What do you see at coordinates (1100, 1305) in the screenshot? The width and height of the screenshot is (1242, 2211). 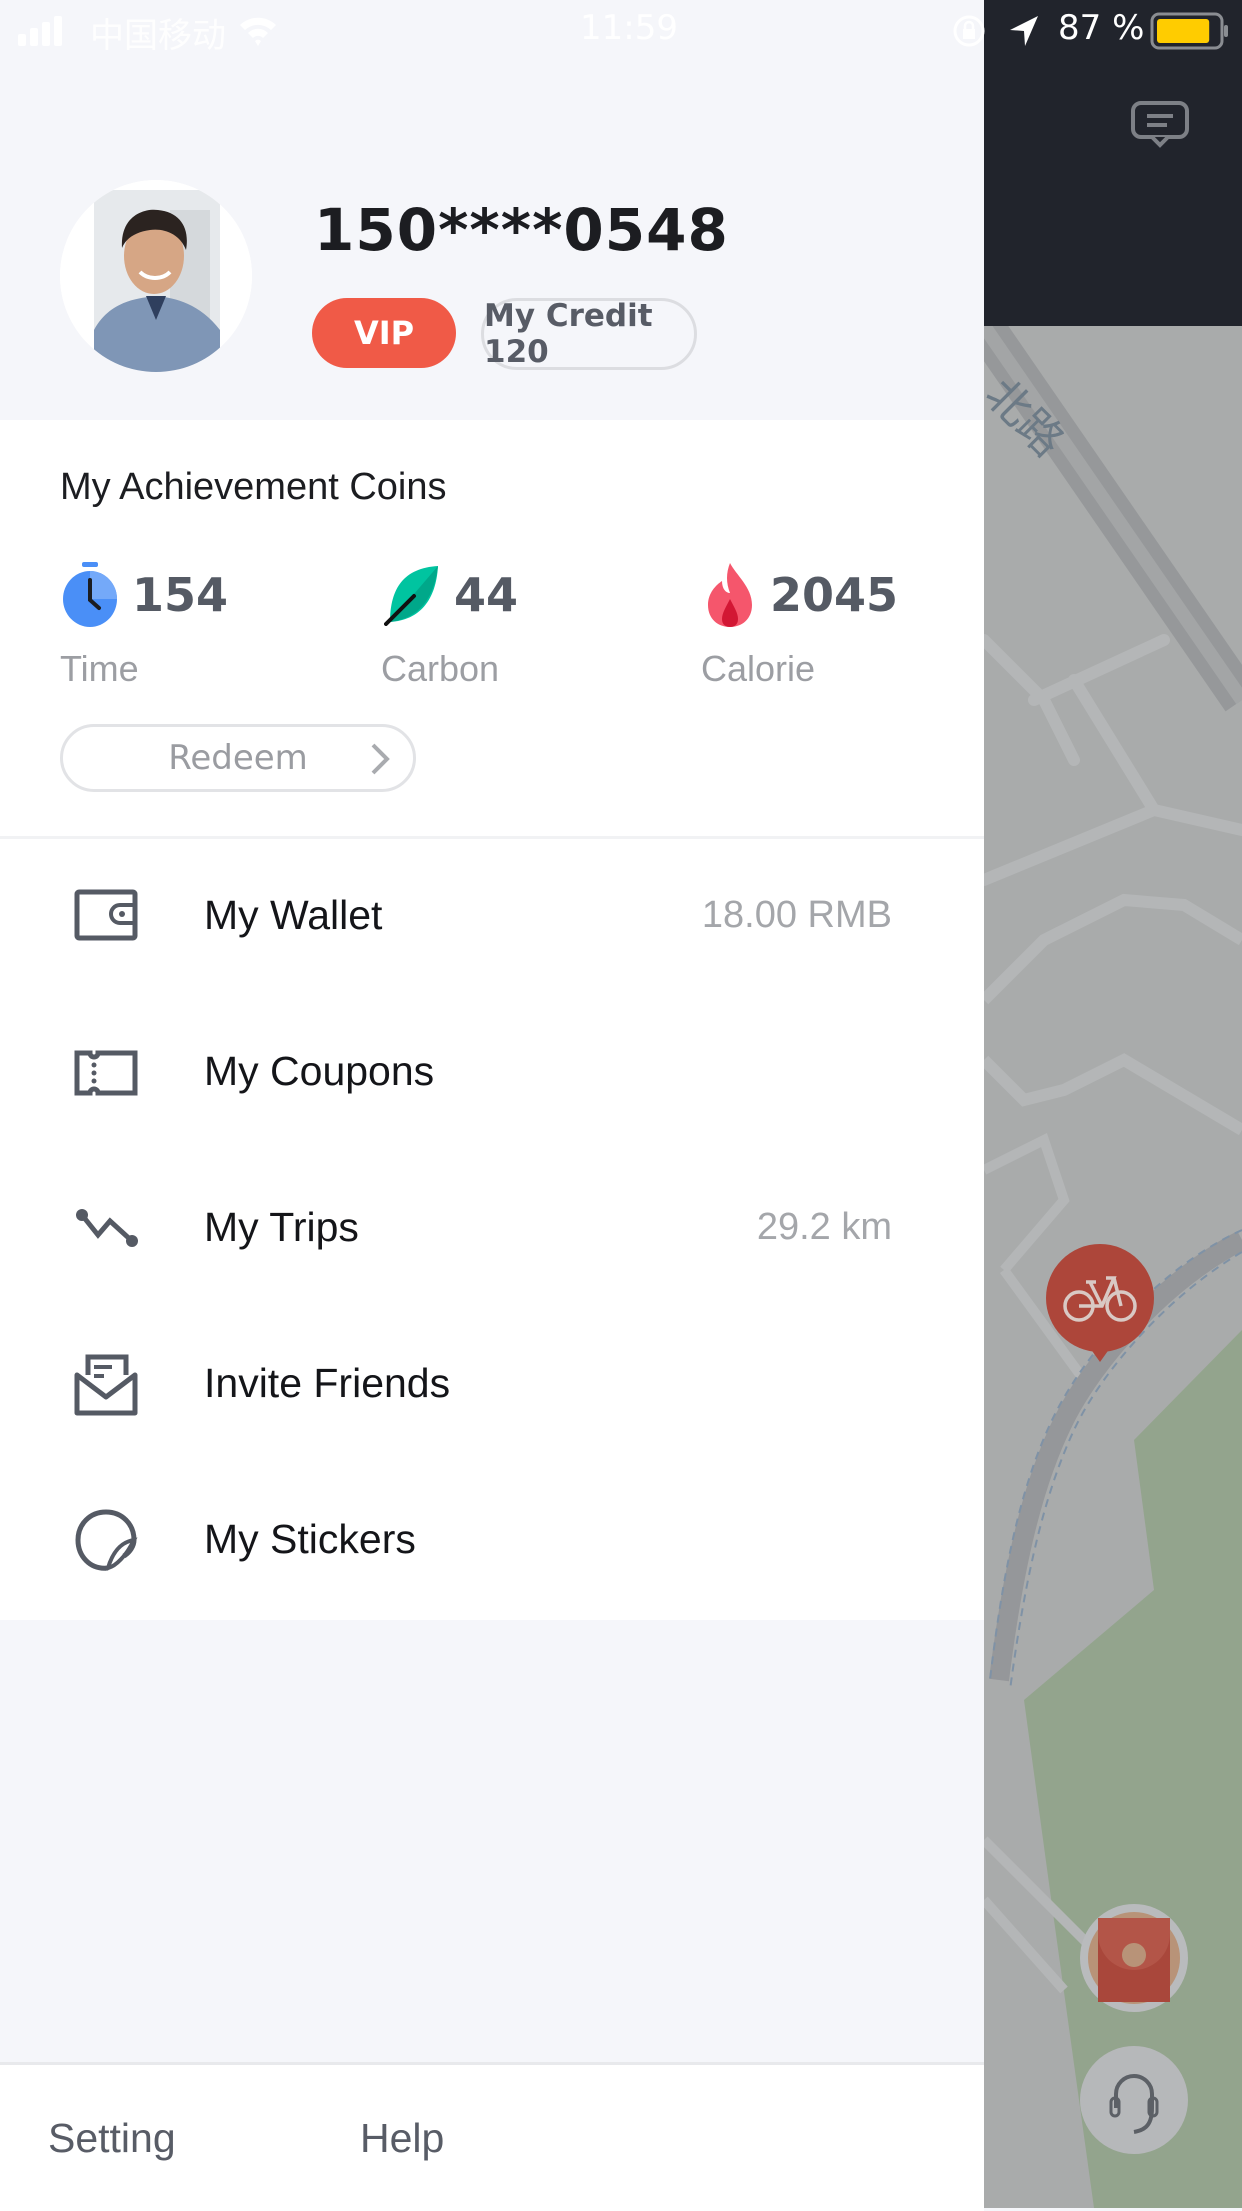 I see `bike-marker` at bounding box center [1100, 1305].